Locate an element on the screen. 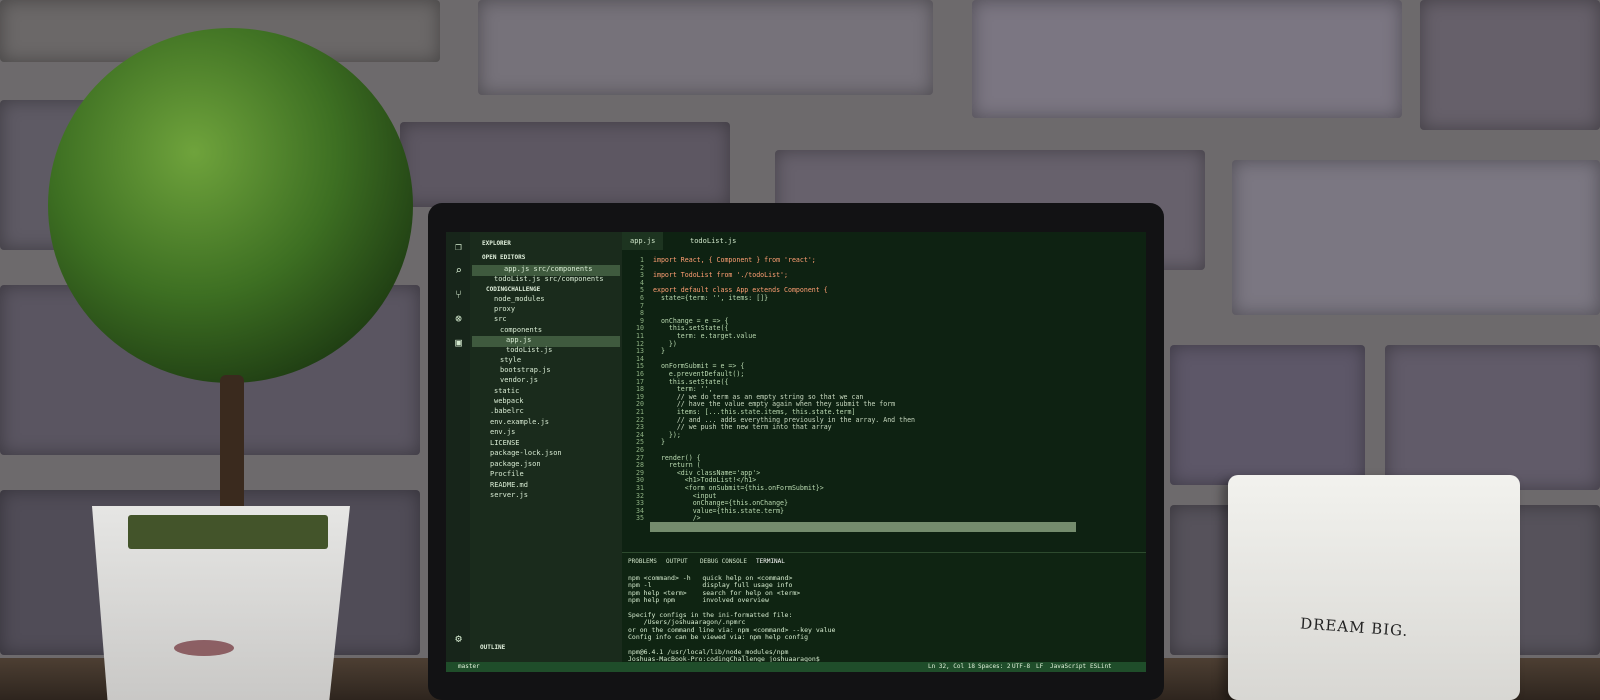 Image resolution: width=1600 pixels, height=700 pixels. code-line: import TodoList from './todoList'; is located at coordinates (720, 275).